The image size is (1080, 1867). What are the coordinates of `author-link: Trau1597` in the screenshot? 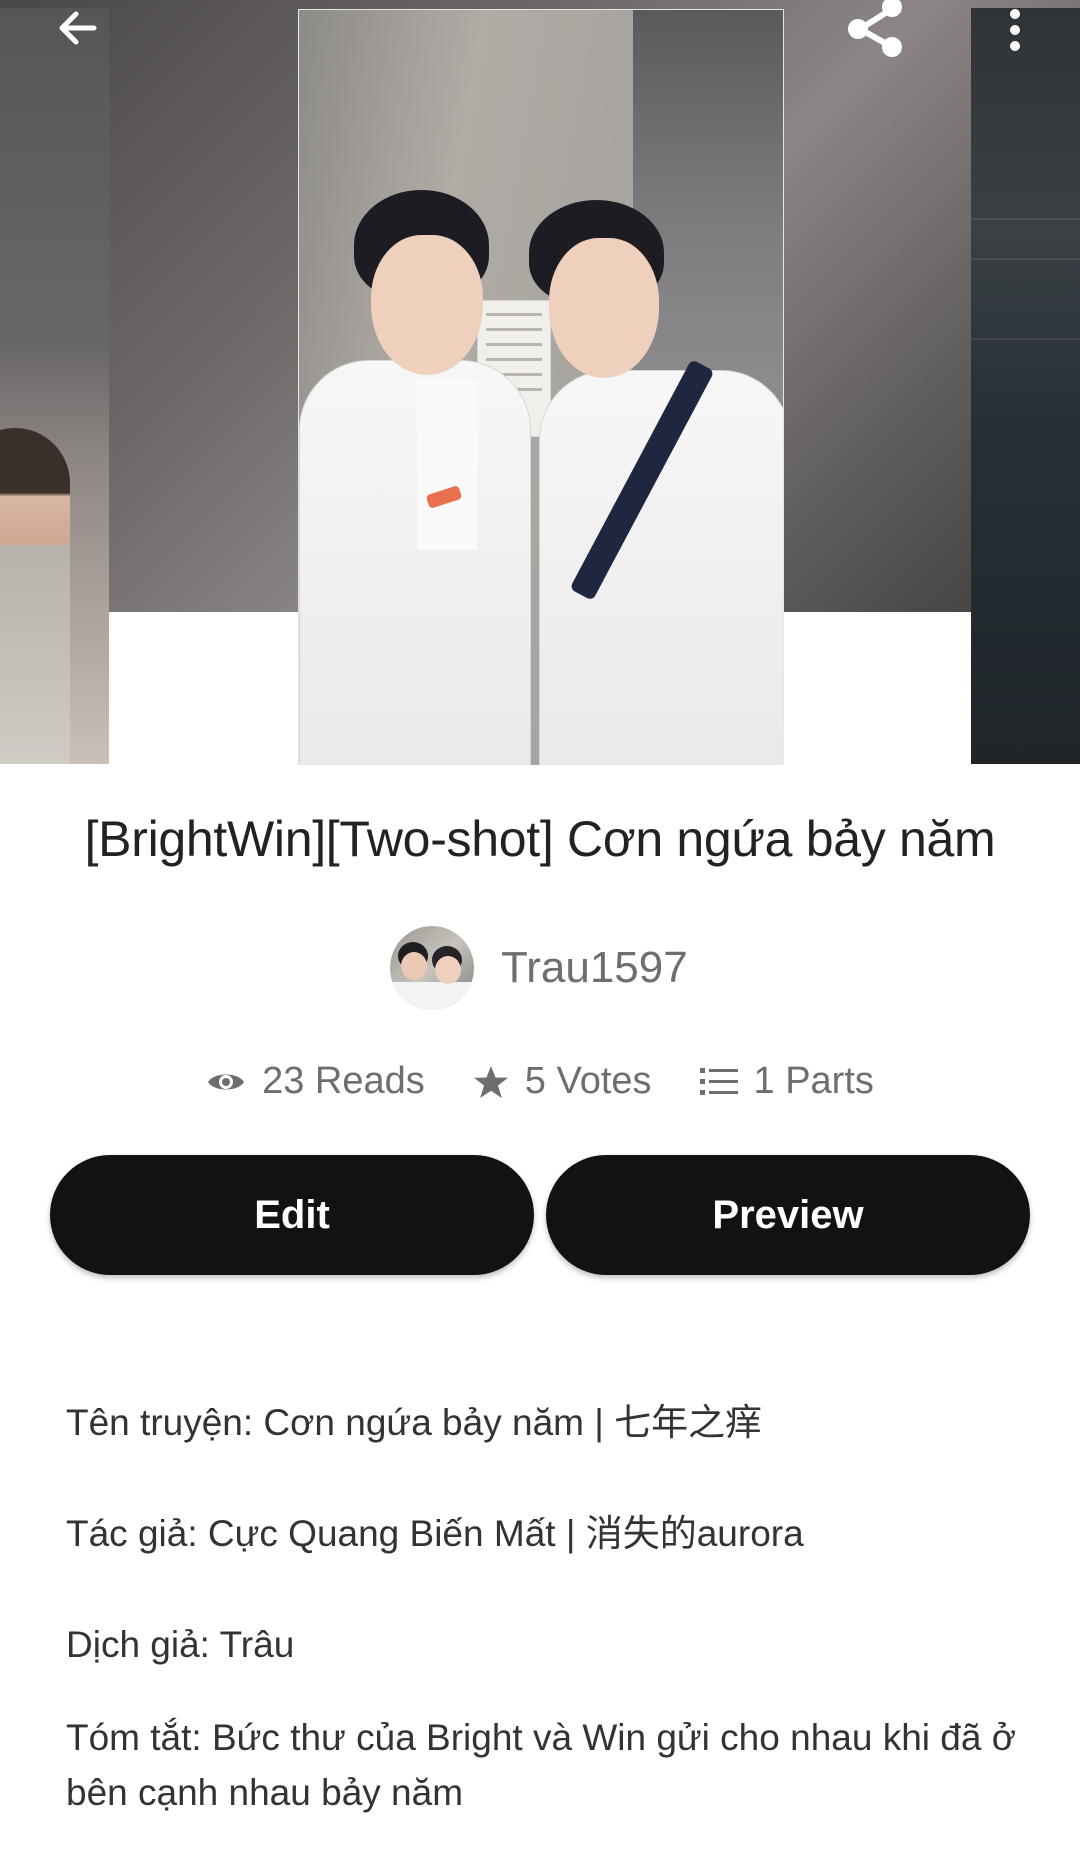 It's located at (539, 968).